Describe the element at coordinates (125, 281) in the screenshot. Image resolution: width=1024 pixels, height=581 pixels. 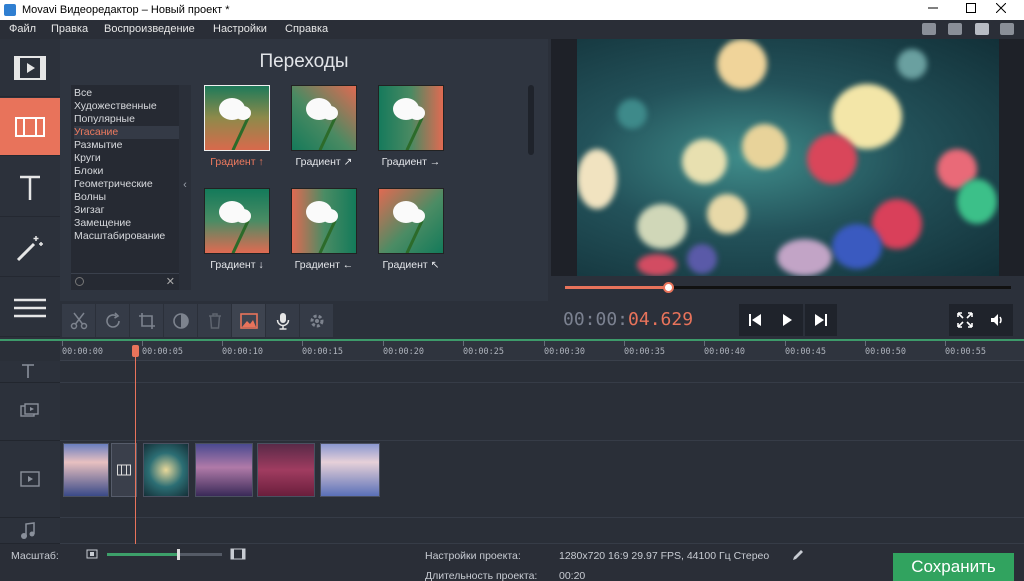
I see `category-search-input: ✕` at that location.